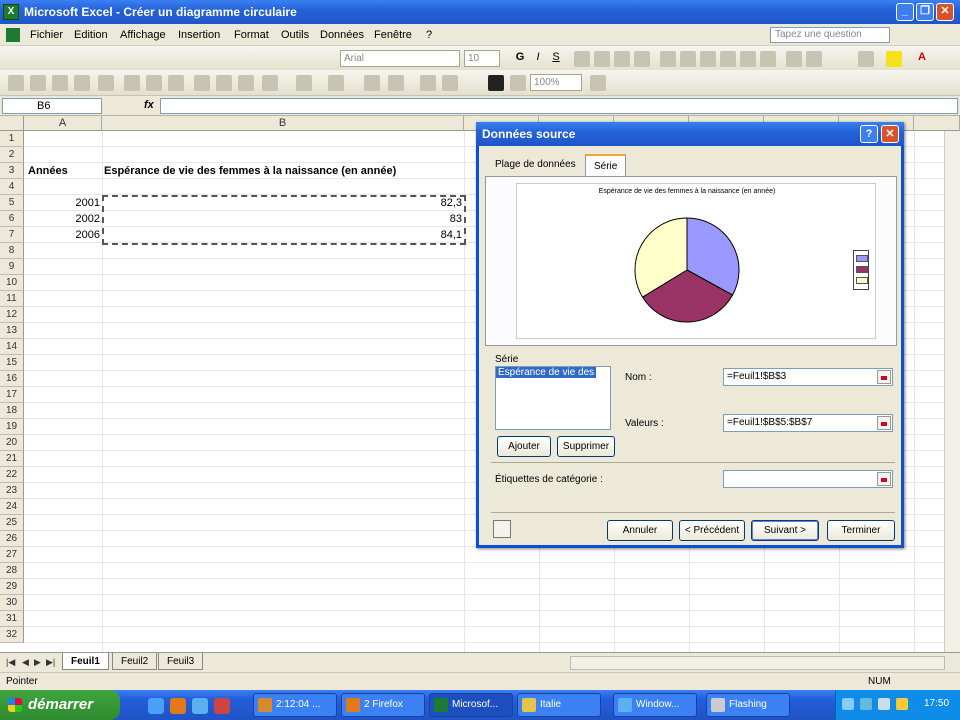 The height and width of the screenshot is (720, 960). What do you see at coordinates (757, 663) in the screenshot?
I see `horizontal-scrollbar` at bounding box center [757, 663].